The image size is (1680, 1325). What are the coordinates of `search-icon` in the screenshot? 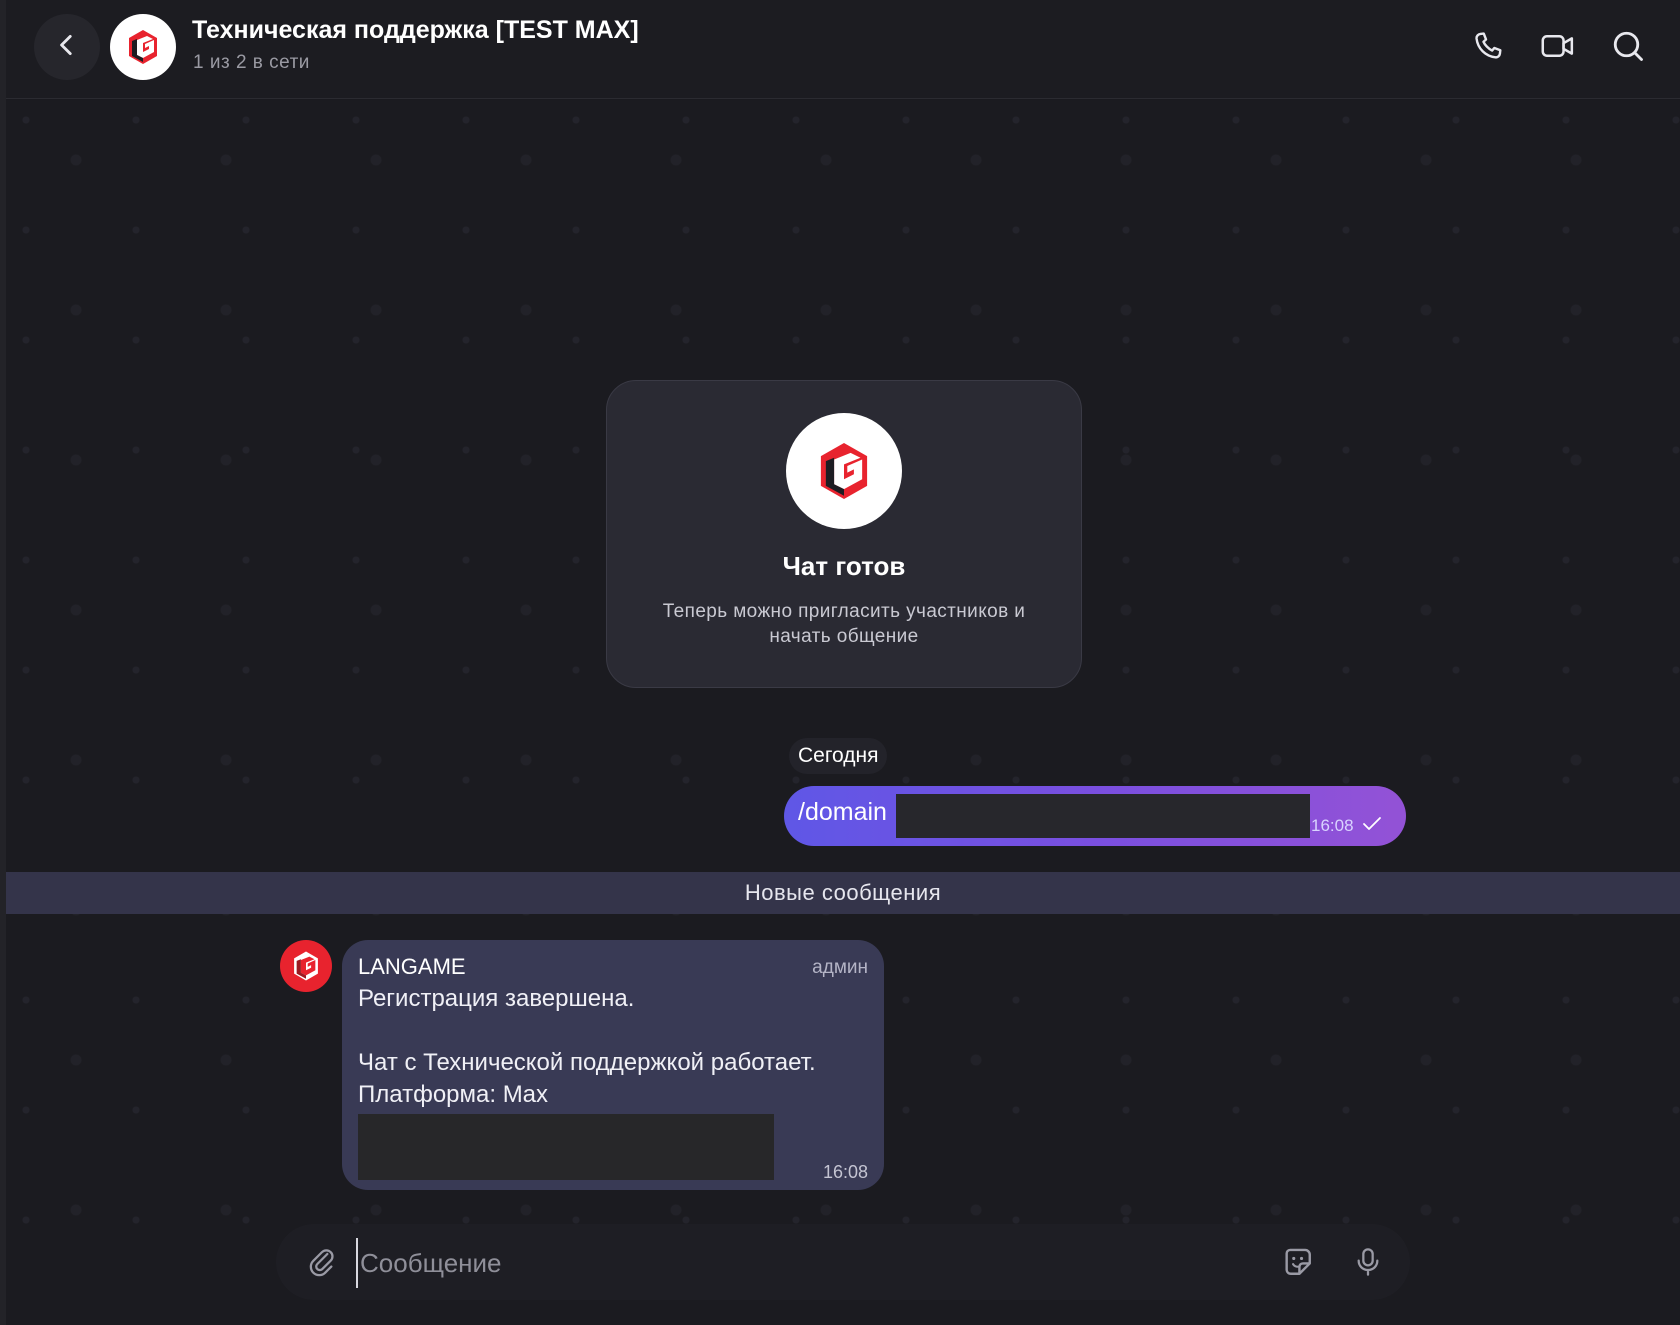 It's located at (1628, 46).